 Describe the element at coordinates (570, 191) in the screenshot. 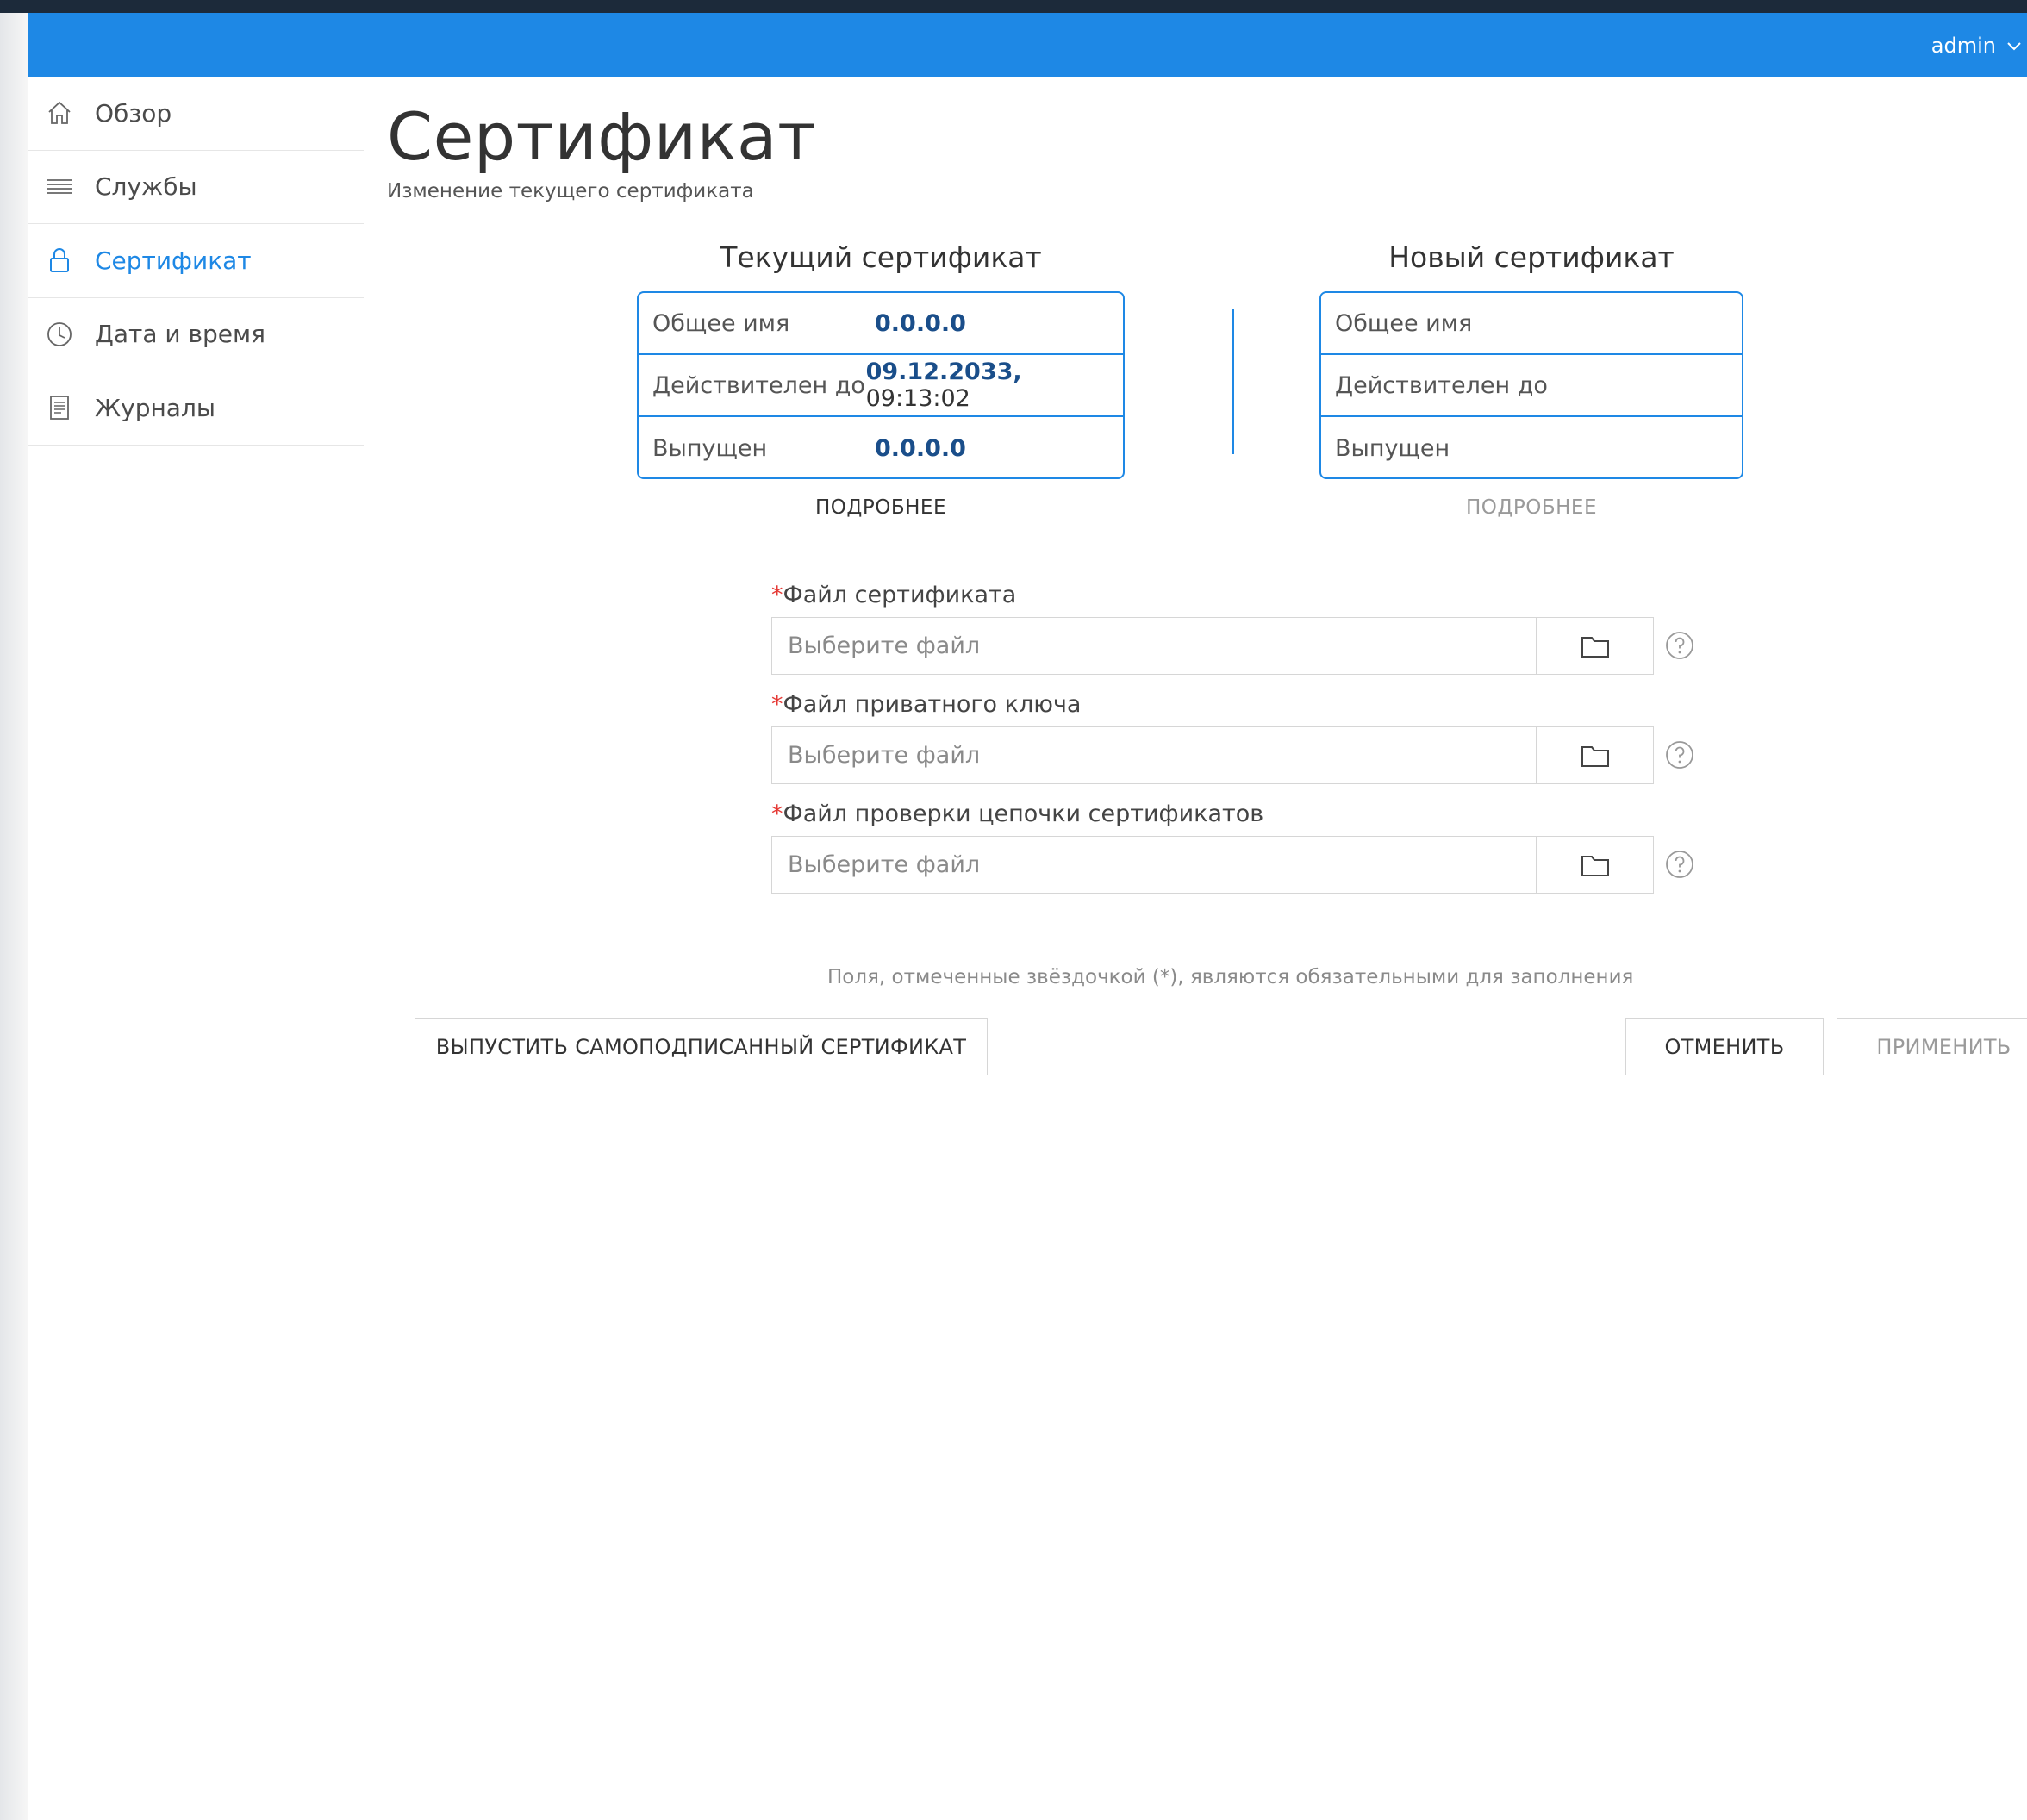

I see `page-subtitle: Изменение текущего сертификата` at that location.